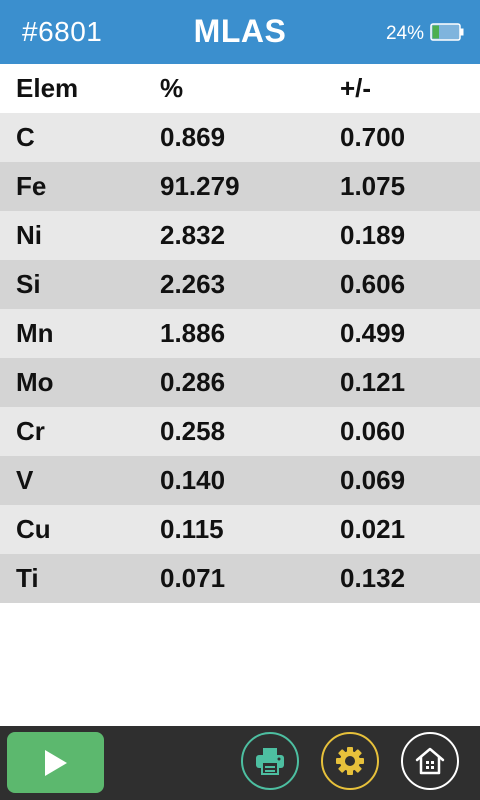 The image size is (480, 800). I want to click on table-row: Fe 91.279 1.075, so click(240, 186).